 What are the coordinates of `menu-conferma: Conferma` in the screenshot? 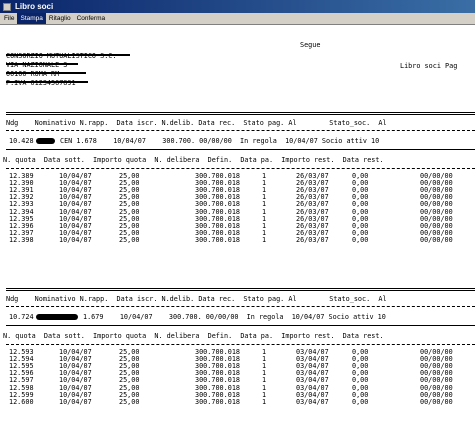 It's located at (91, 18).